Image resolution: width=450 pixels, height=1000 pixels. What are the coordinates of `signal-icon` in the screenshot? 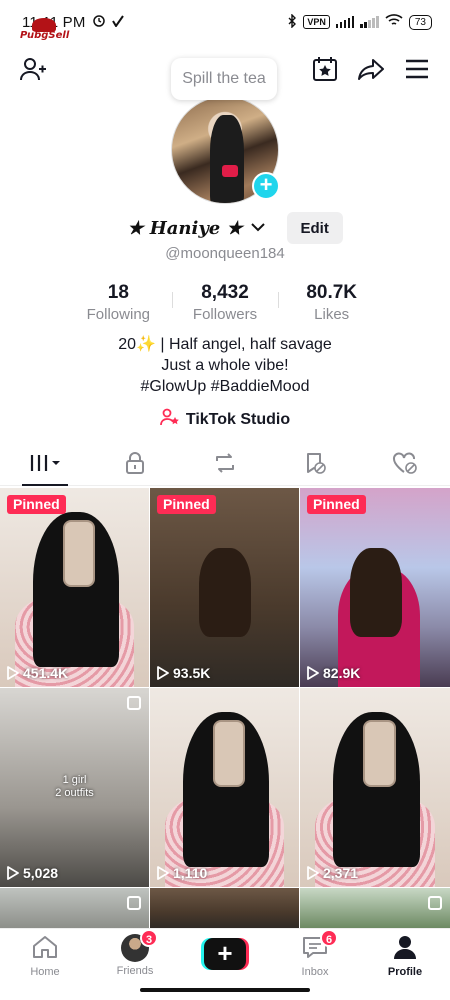 It's located at (345, 22).